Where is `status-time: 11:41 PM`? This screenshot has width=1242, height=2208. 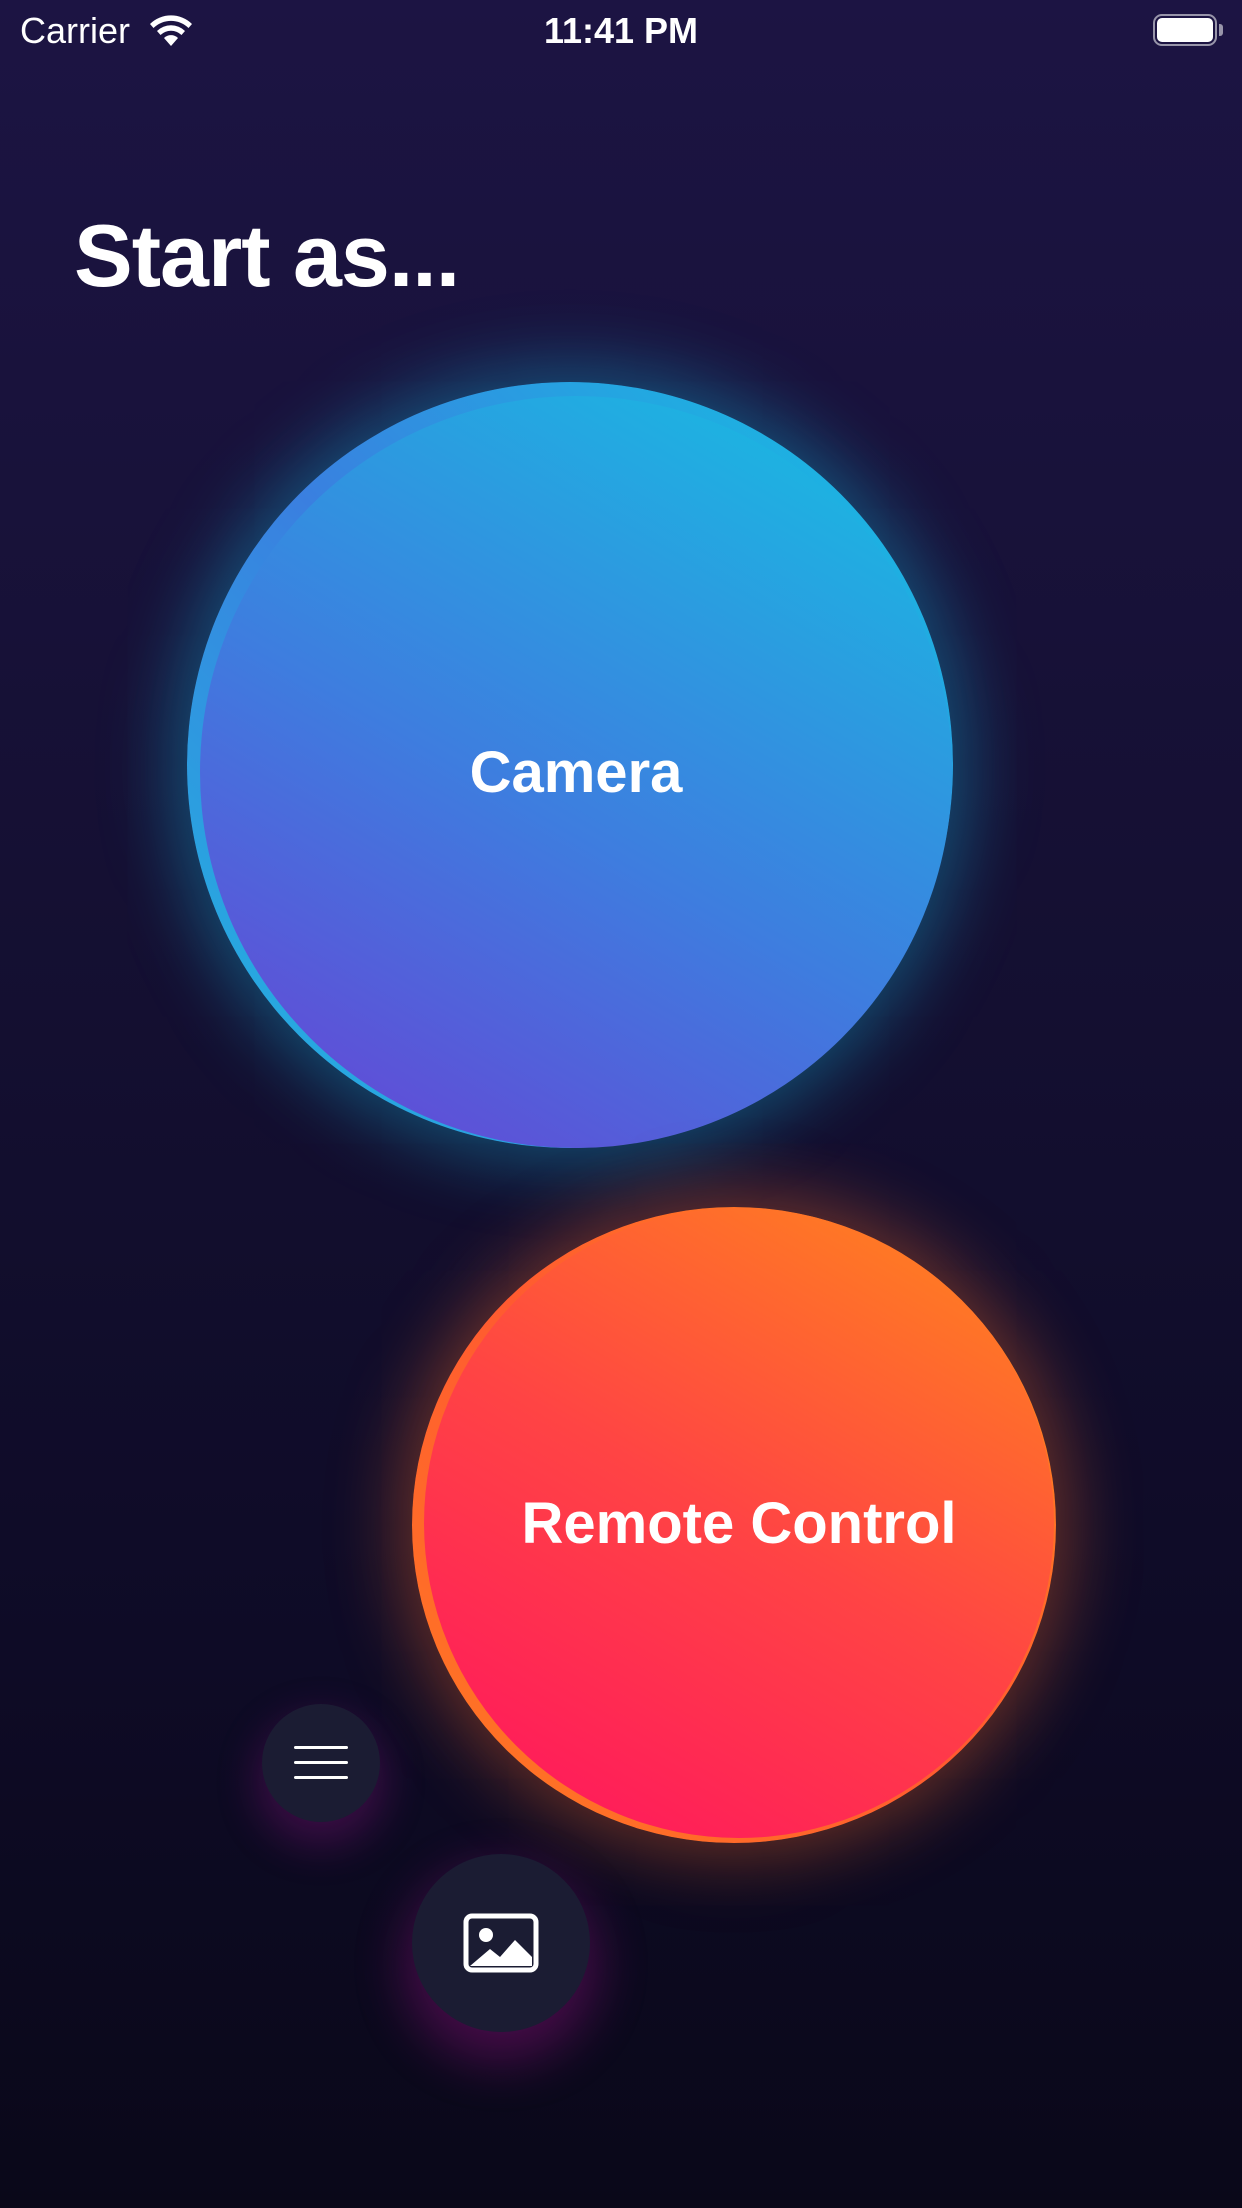
status-time: 11:41 PM is located at coordinates (621, 30).